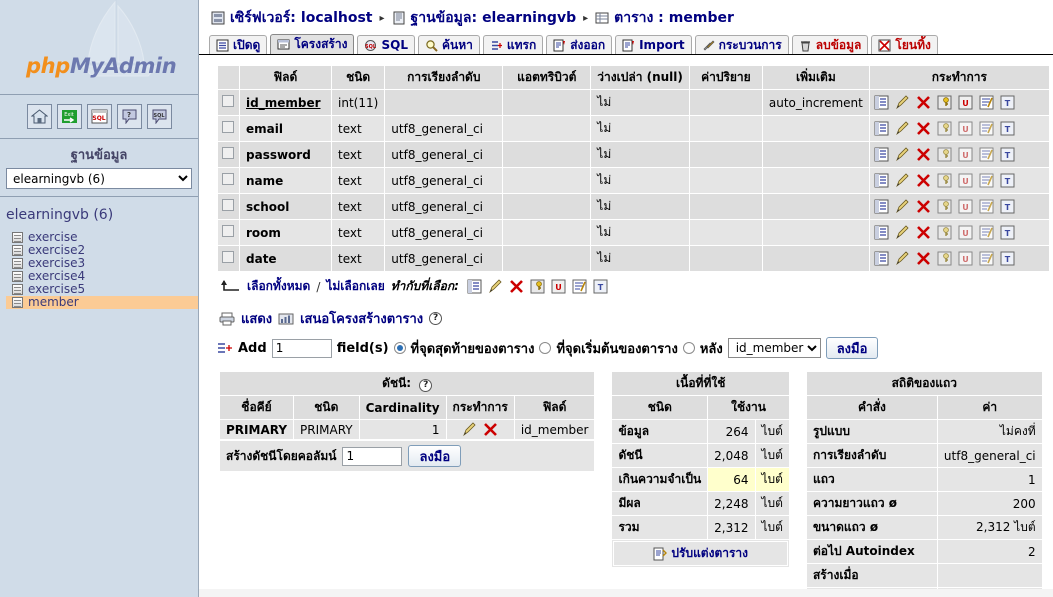 The image size is (1053, 597). I want to click on th-field: ฟิลด์, so click(285, 77).